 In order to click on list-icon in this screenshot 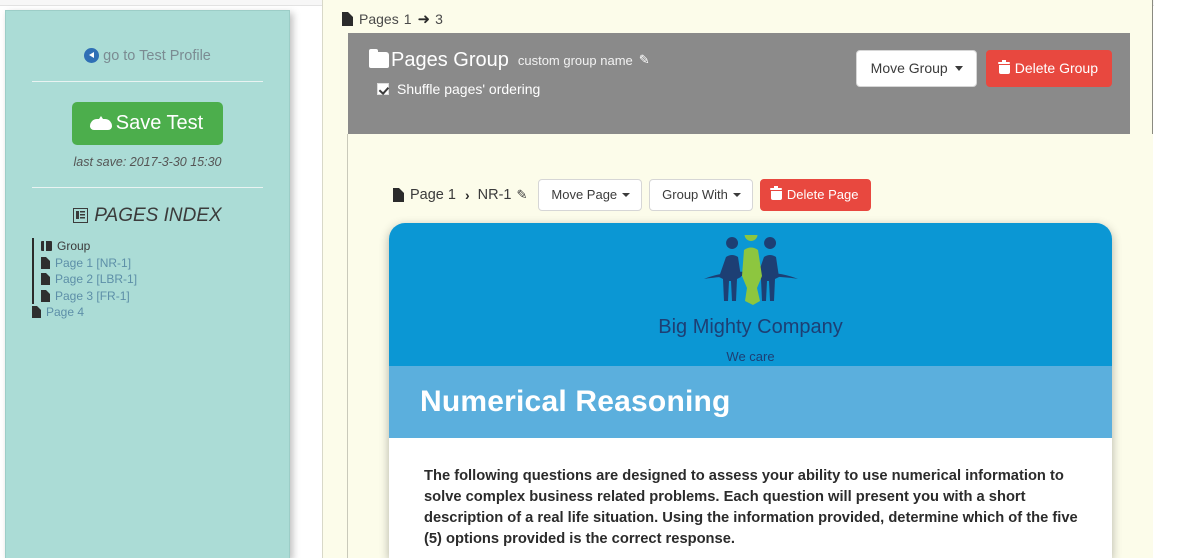, I will do `click(81, 215)`.